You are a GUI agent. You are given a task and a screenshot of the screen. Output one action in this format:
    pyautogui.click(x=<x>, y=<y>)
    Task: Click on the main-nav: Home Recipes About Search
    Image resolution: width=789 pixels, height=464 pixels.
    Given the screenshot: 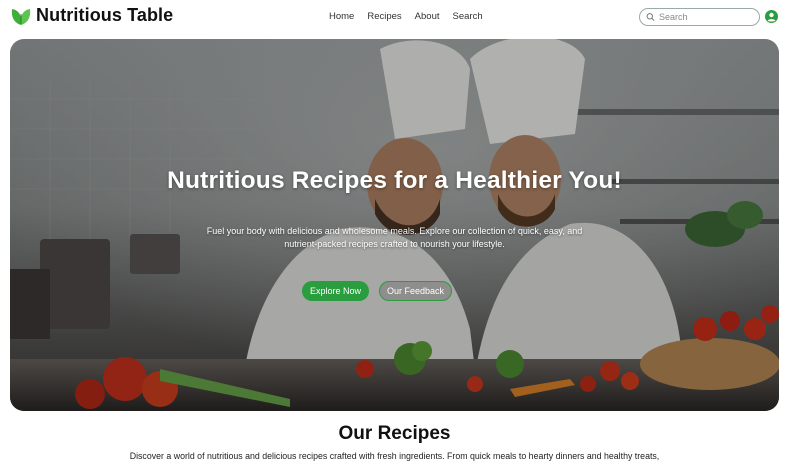 What is the action you would take?
    pyautogui.click(x=412, y=16)
    